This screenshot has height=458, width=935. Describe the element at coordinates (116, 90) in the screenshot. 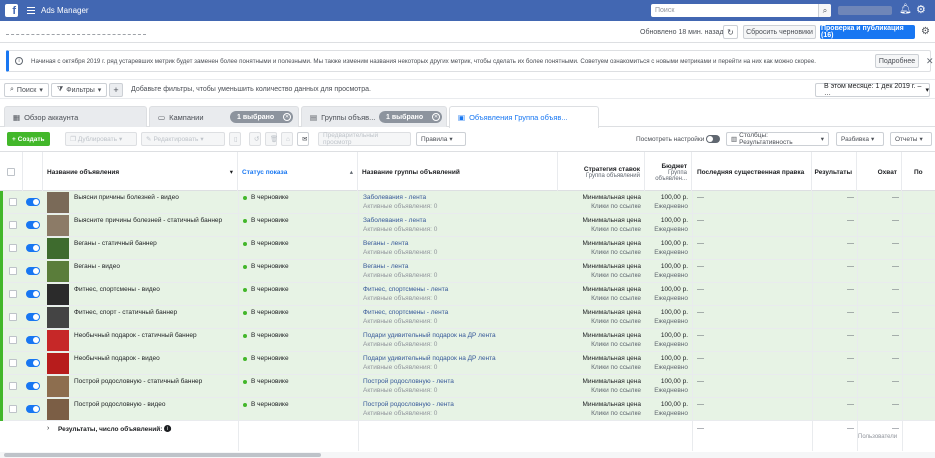

I see `add-filter-icon: +` at that location.